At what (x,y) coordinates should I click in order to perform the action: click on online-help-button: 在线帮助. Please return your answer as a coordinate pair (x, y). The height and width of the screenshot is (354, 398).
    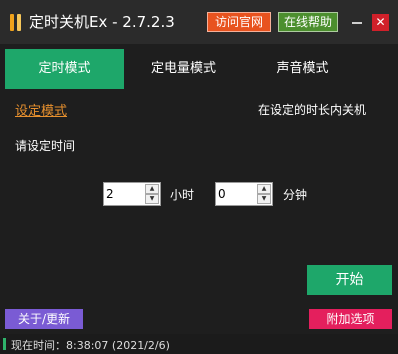
    Looking at the image, I should click on (308, 22).